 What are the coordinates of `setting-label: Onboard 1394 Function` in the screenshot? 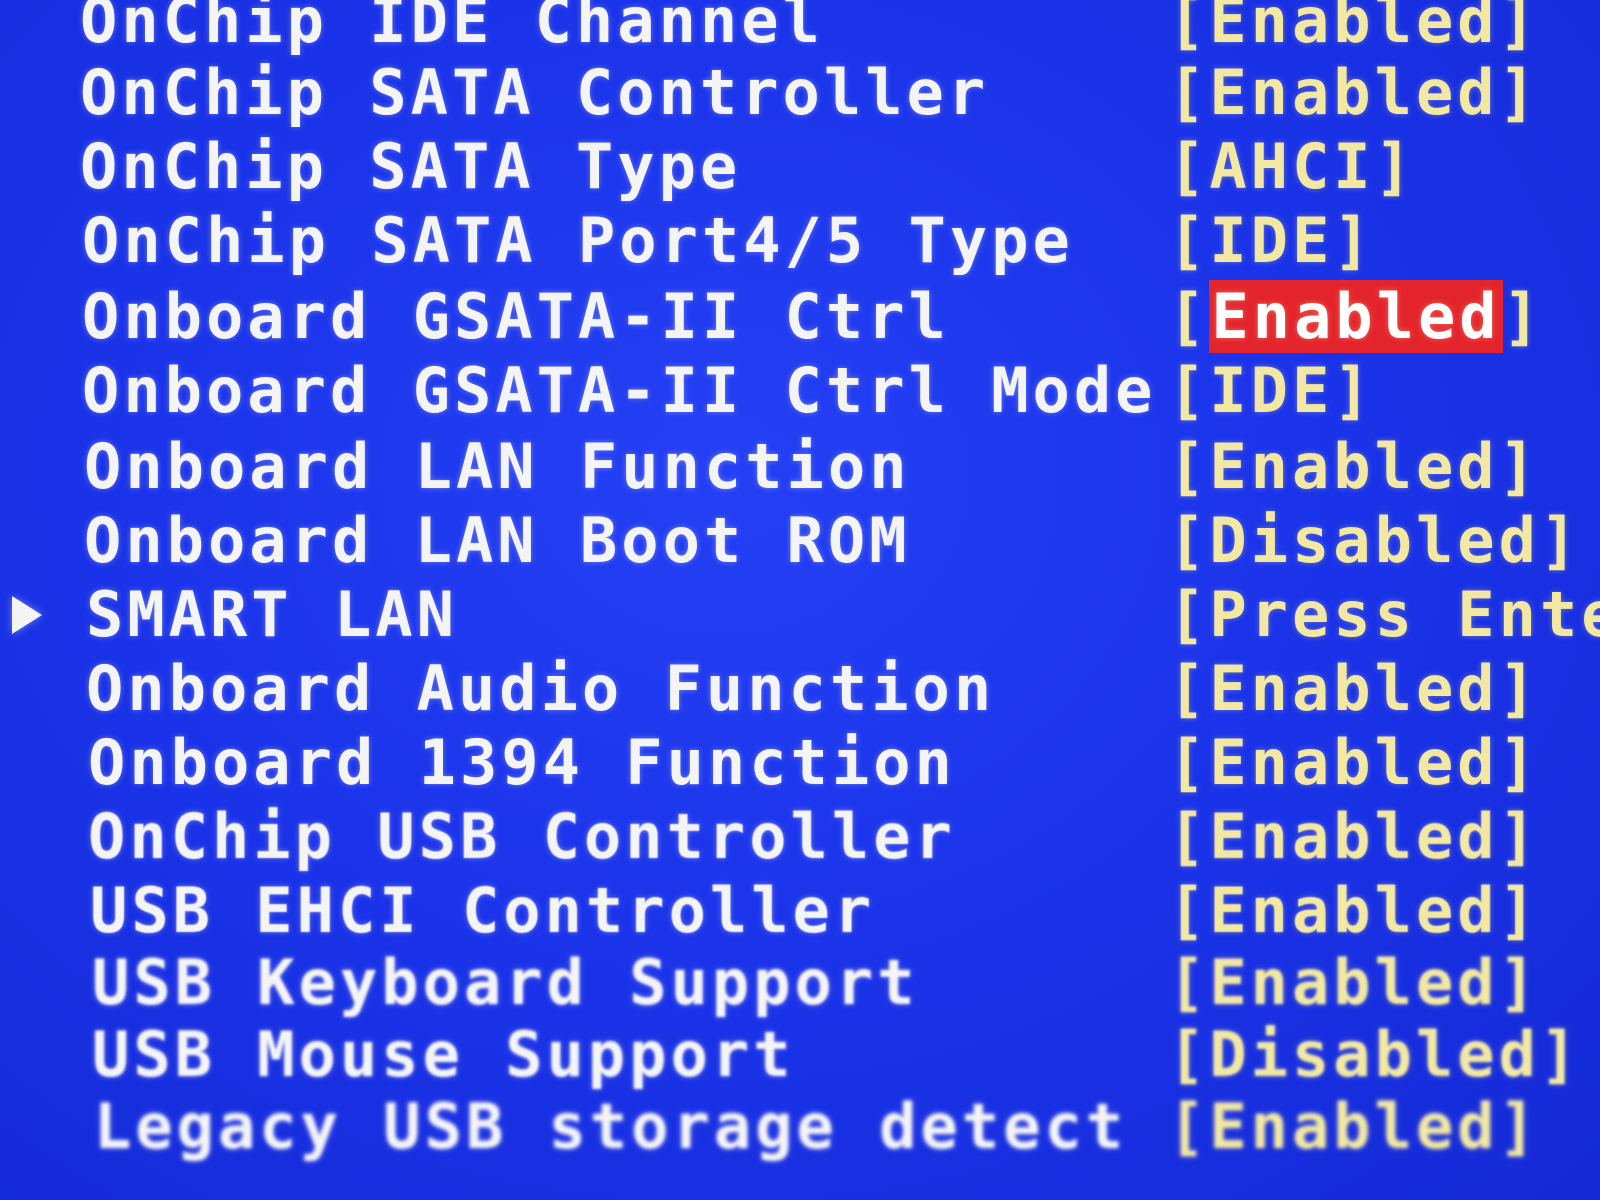 It's located at (522, 762).